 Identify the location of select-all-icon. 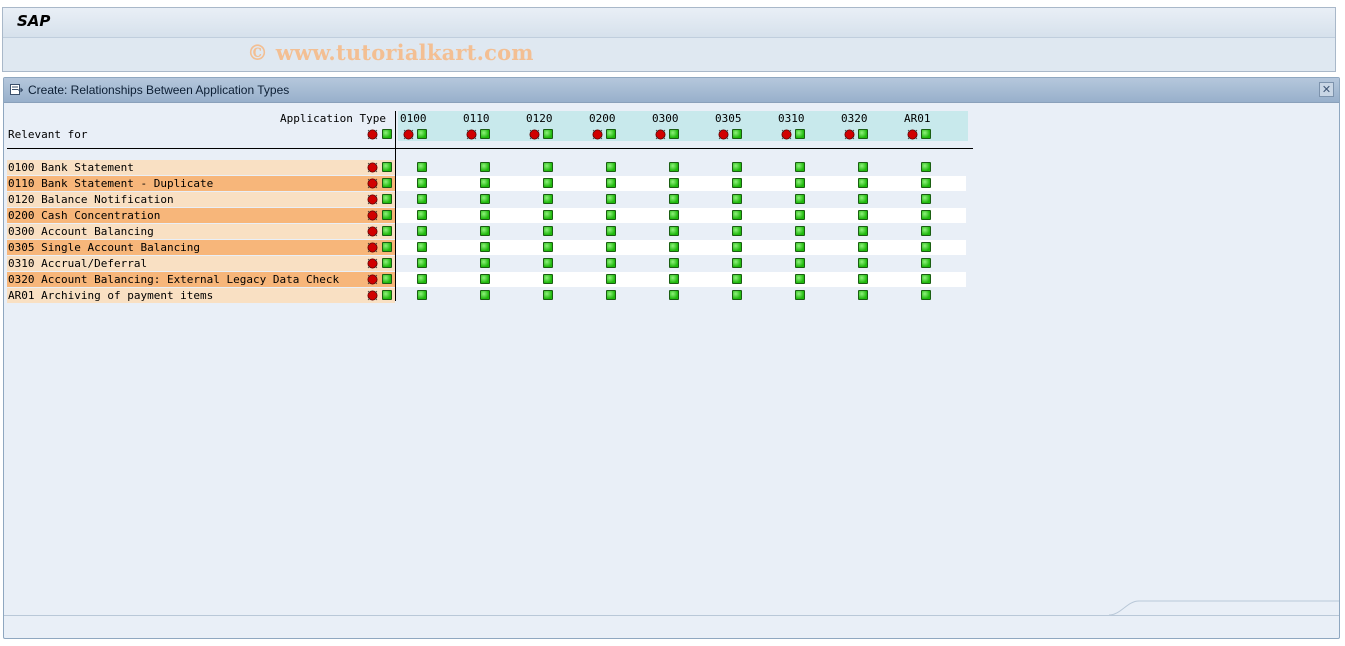
(387, 134).